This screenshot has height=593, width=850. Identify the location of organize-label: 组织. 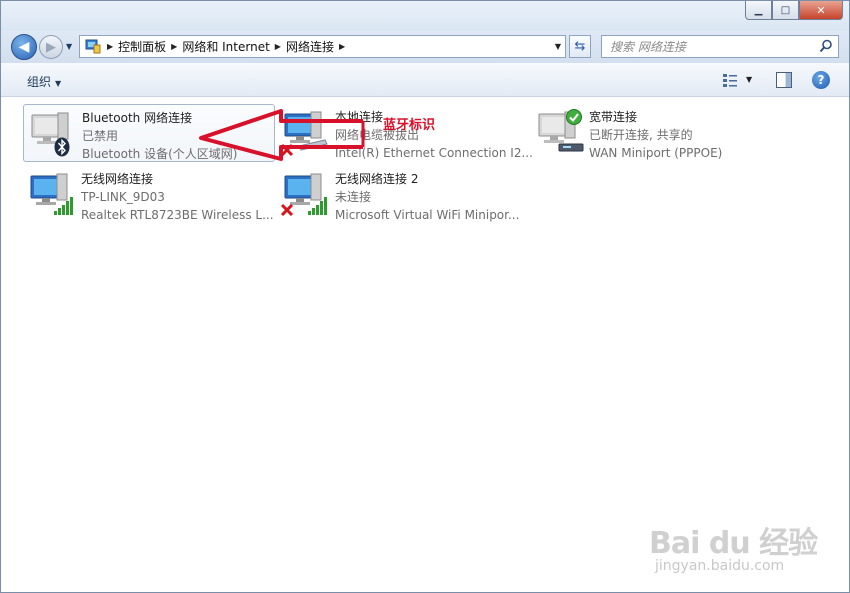
(39, 82).